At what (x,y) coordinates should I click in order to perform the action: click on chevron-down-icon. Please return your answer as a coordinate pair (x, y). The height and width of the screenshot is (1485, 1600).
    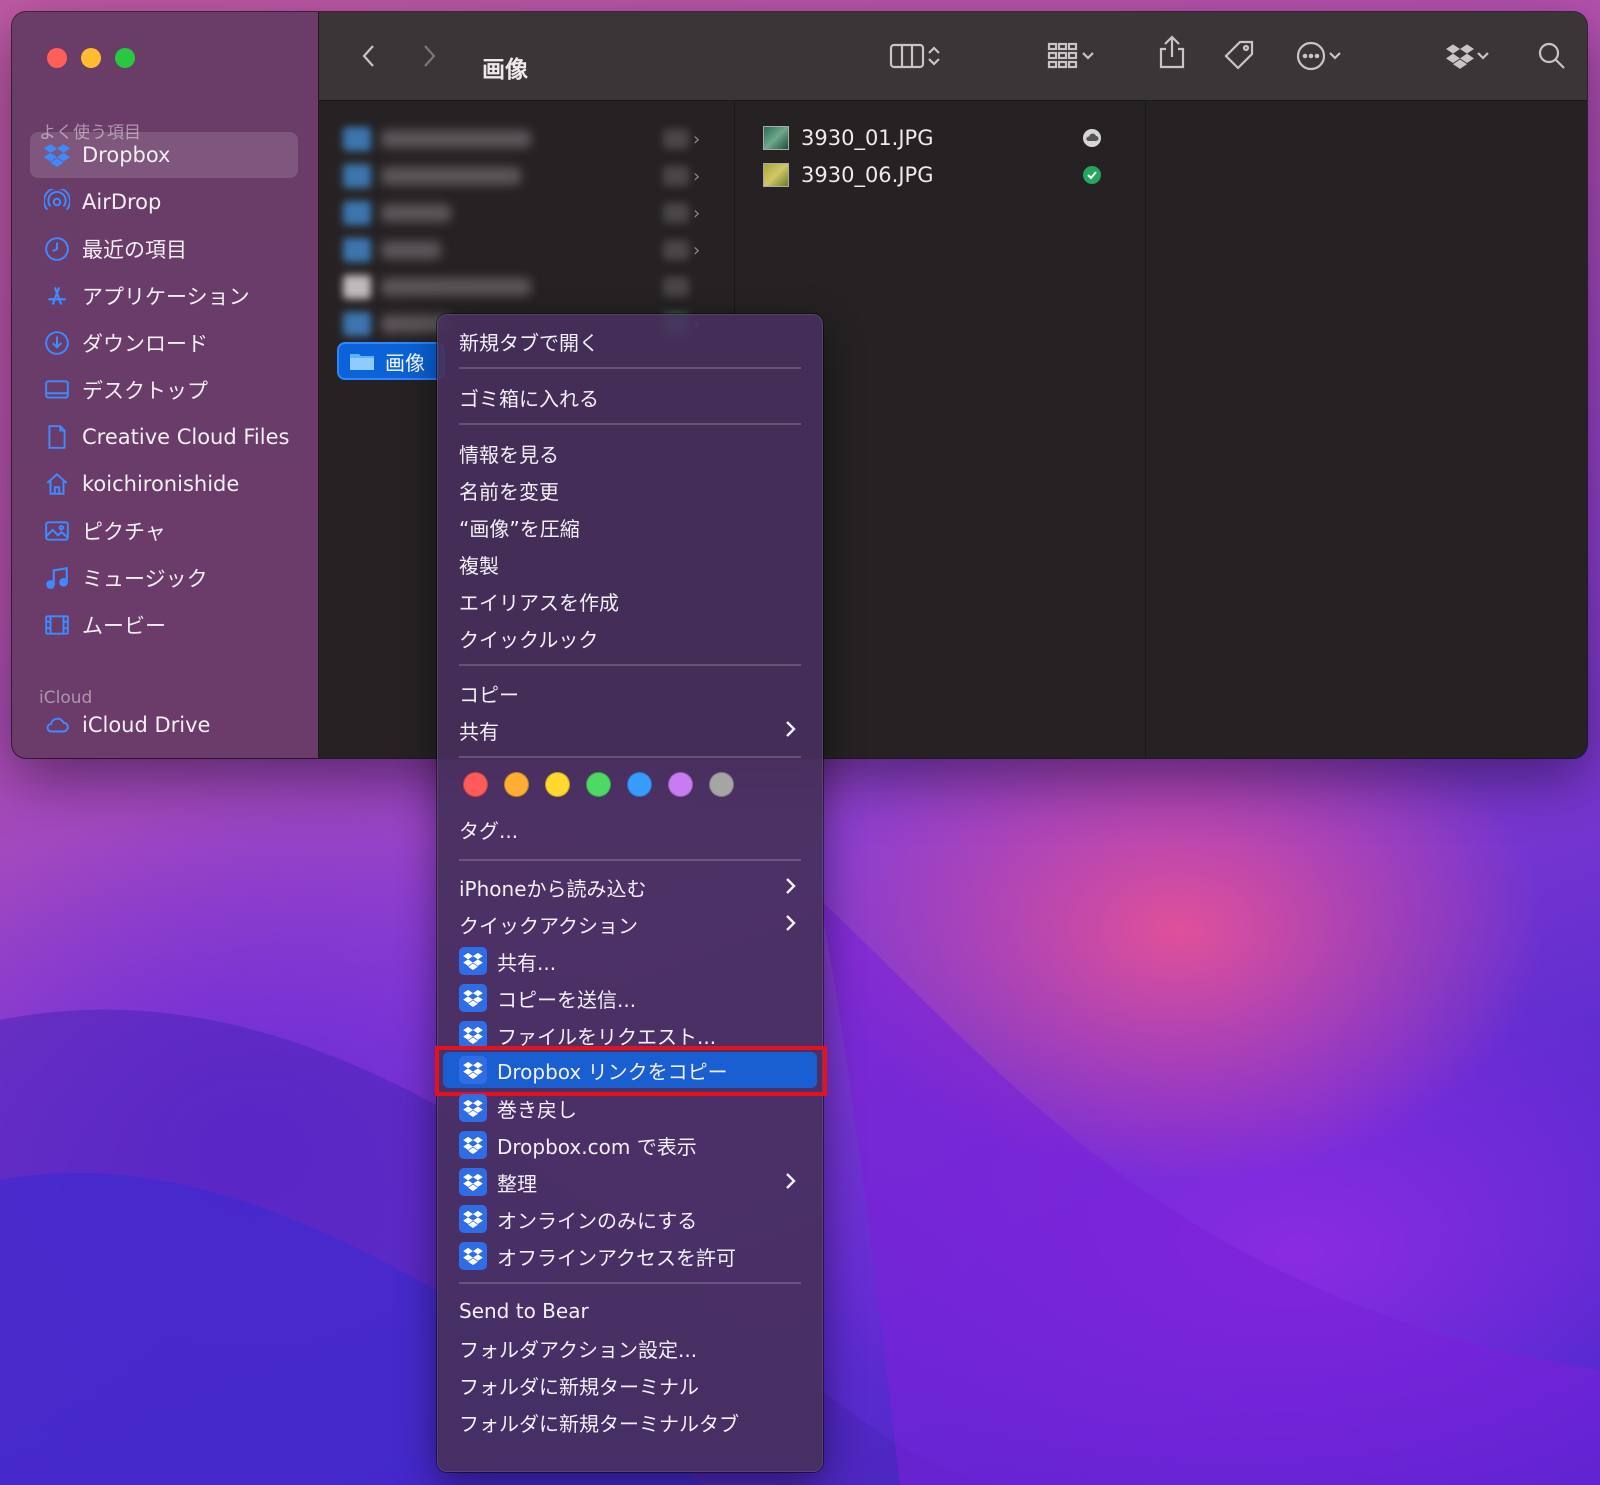
    Looking at the image, I should click on (1335, 56).